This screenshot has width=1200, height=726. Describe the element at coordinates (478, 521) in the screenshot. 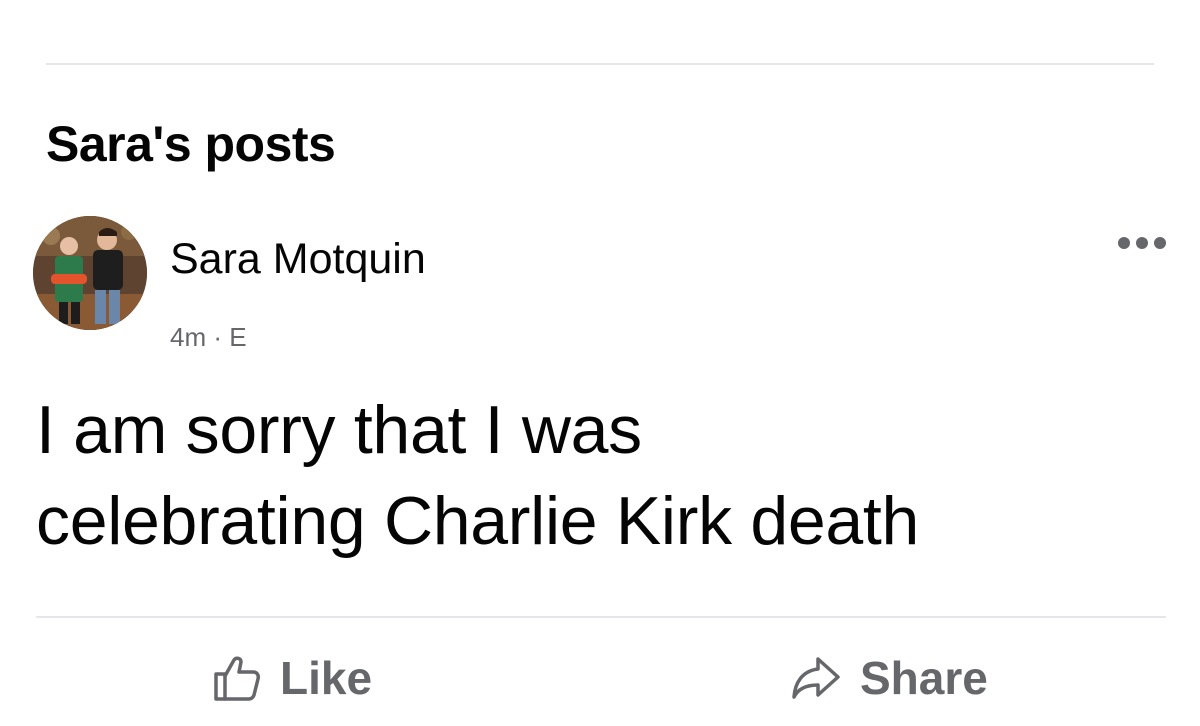

I see `post-text-line: celebrating Charlie Kirk death` at that location.